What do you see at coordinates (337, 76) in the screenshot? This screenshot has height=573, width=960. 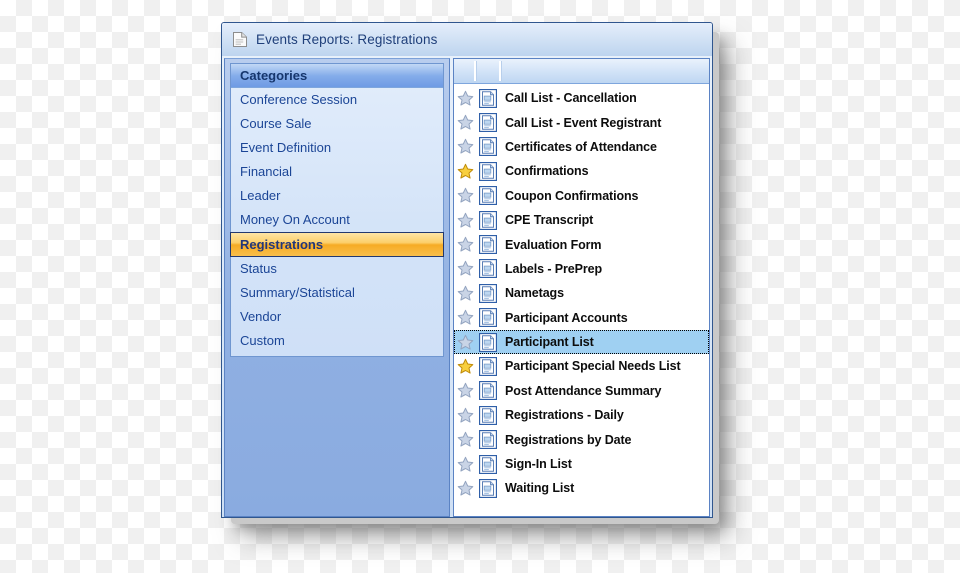 I see `categories-list-header: Categories` at bounding box center [337, 76].